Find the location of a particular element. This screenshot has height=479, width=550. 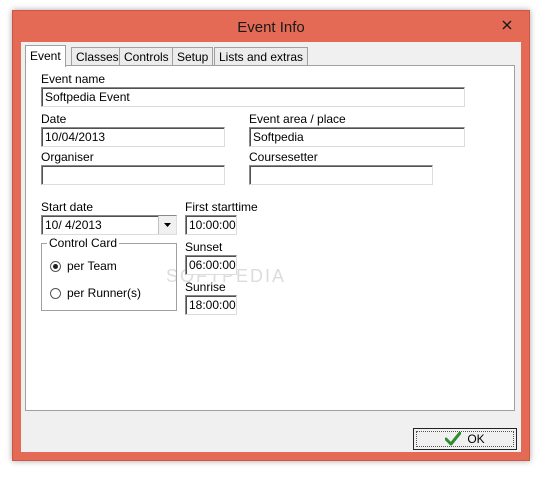

title-bar: Event Info is located at coordinates (271, 27).